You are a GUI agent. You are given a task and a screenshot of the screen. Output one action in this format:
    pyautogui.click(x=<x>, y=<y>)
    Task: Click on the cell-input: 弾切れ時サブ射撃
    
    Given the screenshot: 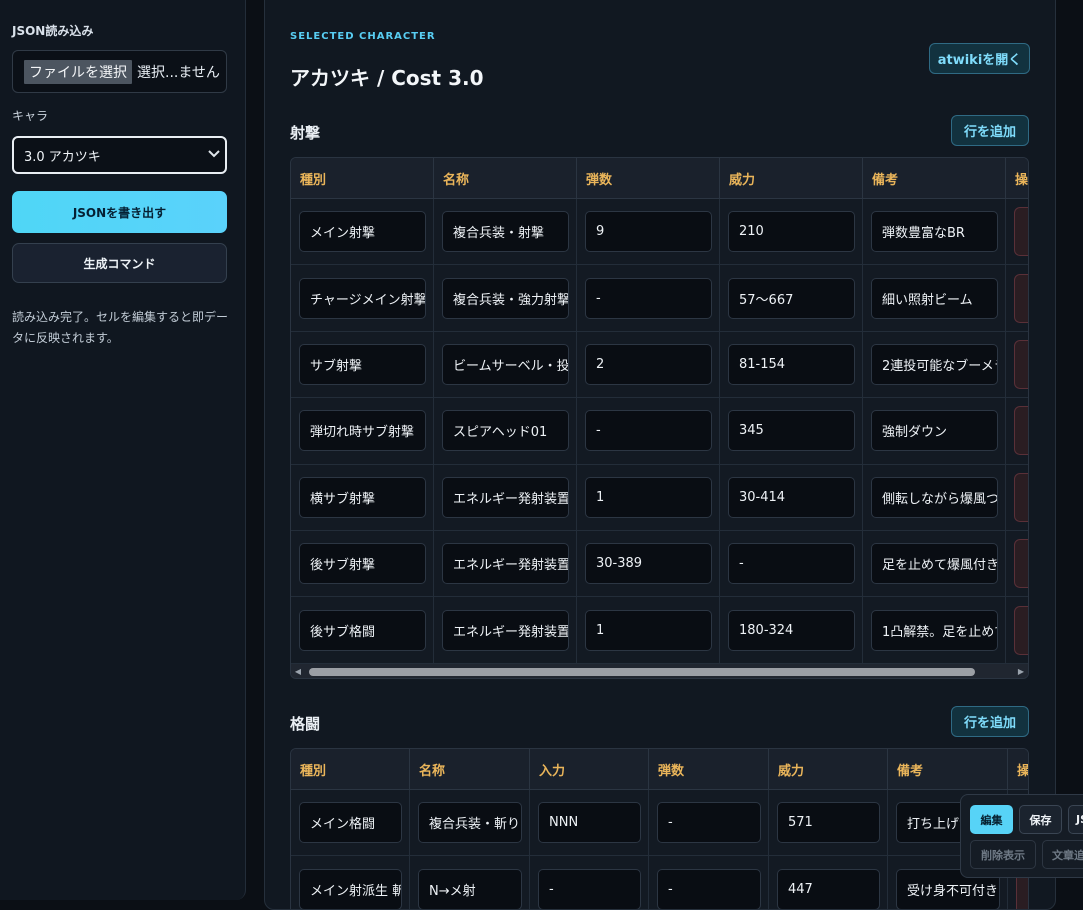 What is the action you would take?
    pyautogui.click(x=362, y=431)
    